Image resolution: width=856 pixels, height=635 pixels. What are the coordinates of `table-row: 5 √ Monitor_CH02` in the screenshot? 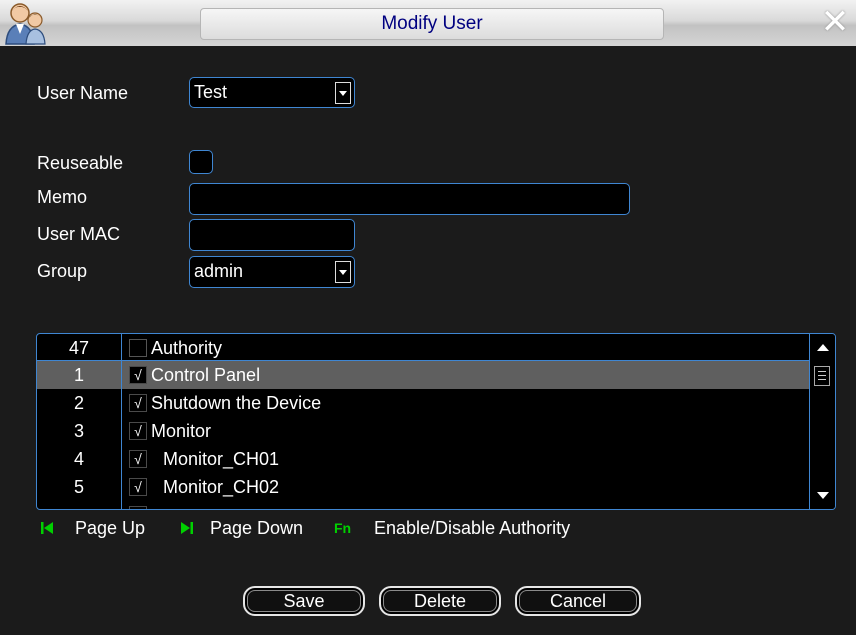 It's located at (423, 487).